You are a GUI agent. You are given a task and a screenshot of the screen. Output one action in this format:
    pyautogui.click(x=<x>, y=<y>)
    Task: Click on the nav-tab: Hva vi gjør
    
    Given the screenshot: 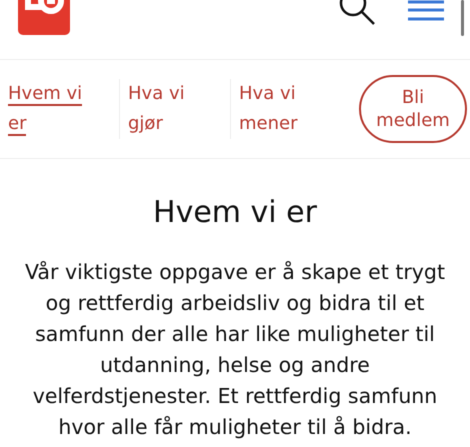 What is the action you would take?
    pyautogui.click(x=169, y=109)
    